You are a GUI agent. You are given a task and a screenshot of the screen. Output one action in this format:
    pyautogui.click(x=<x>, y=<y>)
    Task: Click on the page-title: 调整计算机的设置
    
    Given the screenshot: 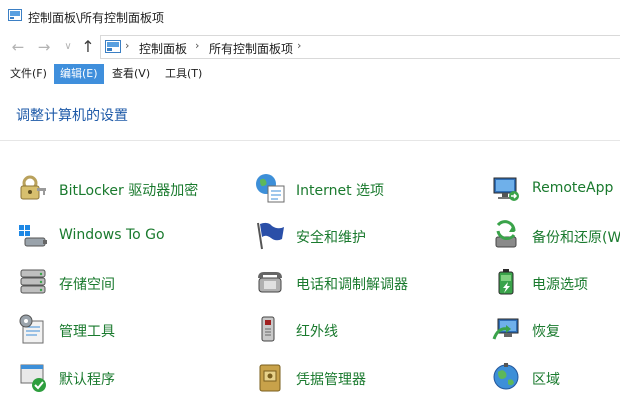 What is the action you would take?
    pyautogui.click(x=72, y=116)
    